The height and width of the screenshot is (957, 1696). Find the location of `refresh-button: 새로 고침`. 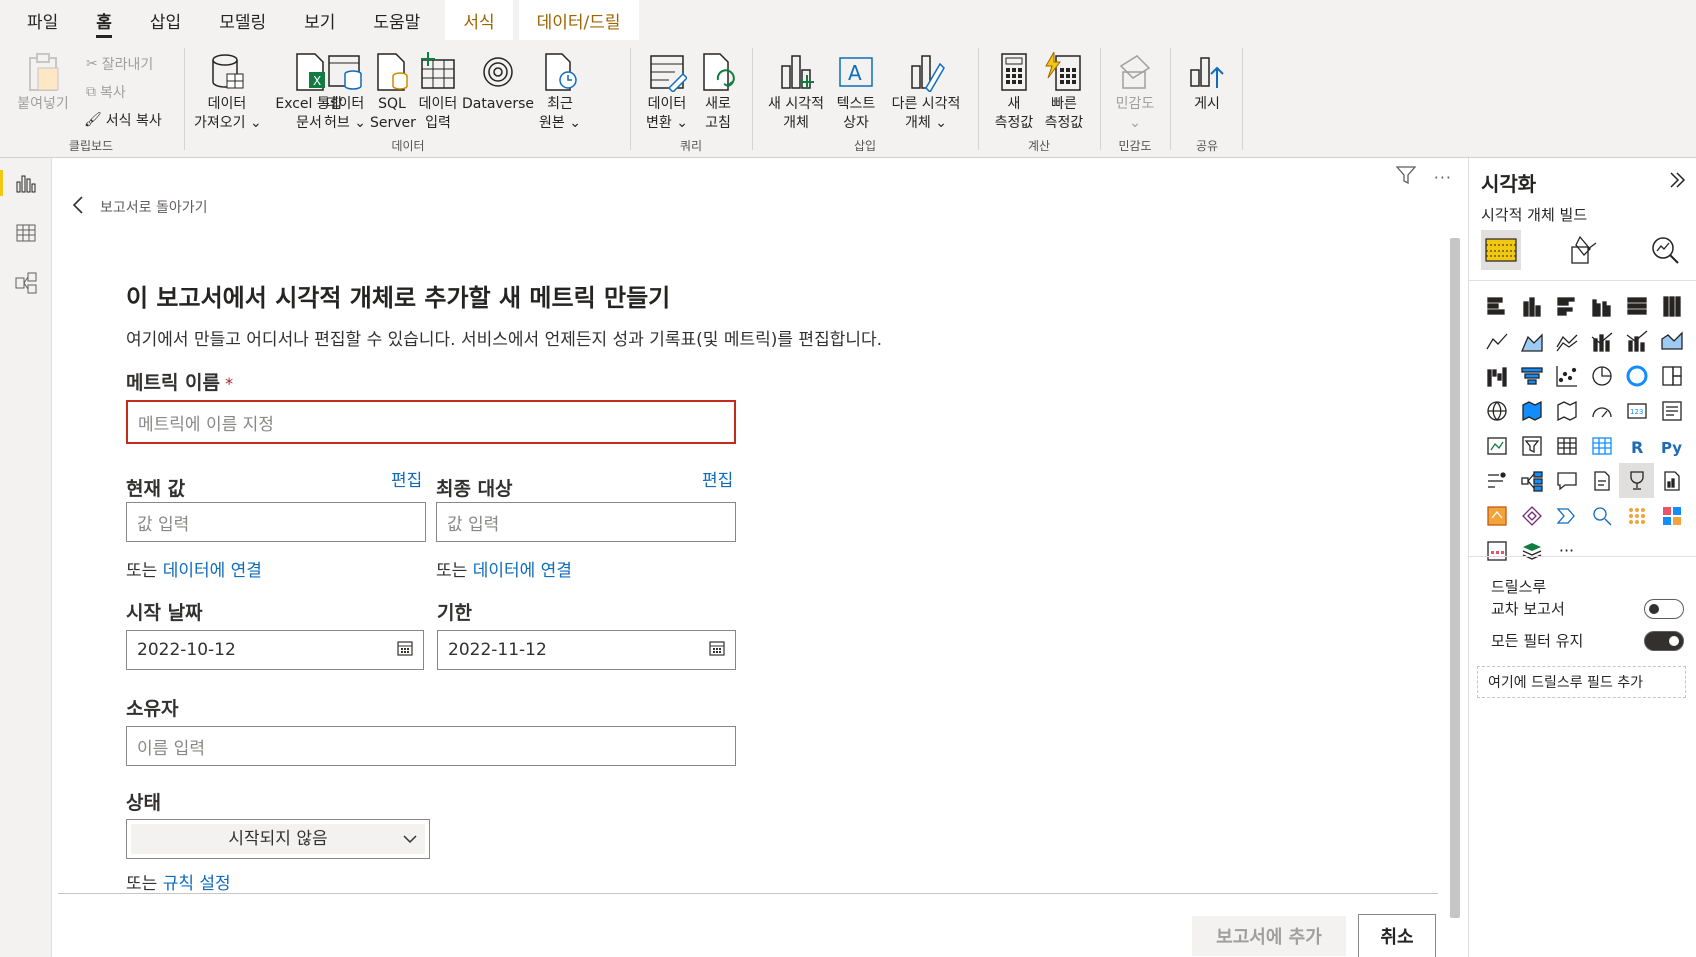

refresh-button: 새로 고침 is located at coordinates (718, 91).